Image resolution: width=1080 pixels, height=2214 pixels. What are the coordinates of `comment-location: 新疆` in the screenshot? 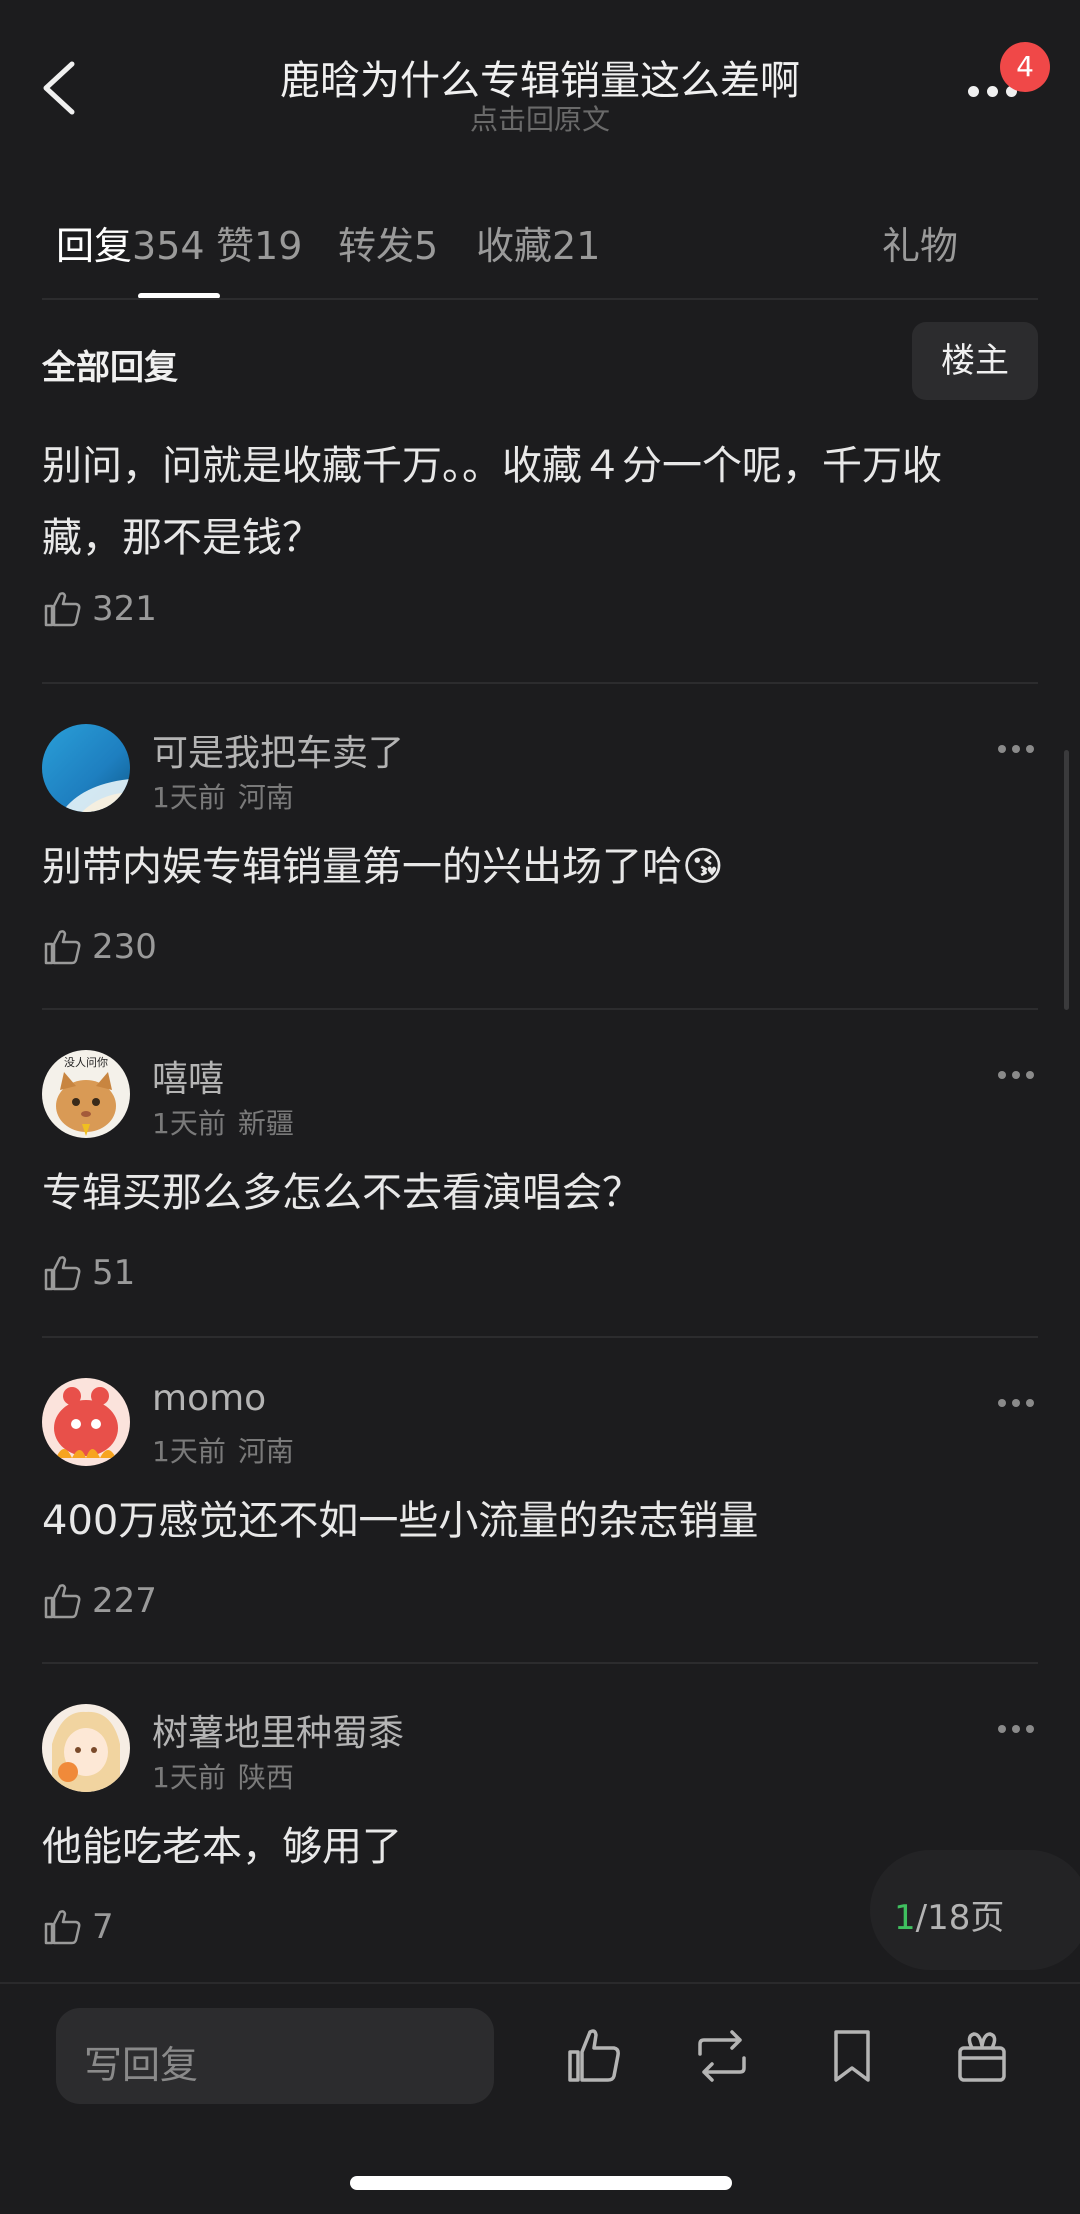 It's located at (265, 1123).